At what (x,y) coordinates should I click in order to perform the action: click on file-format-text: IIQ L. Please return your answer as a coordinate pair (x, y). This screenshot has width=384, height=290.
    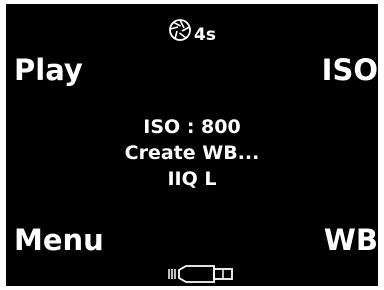
    Looking at the image, I should click on (192, 179).